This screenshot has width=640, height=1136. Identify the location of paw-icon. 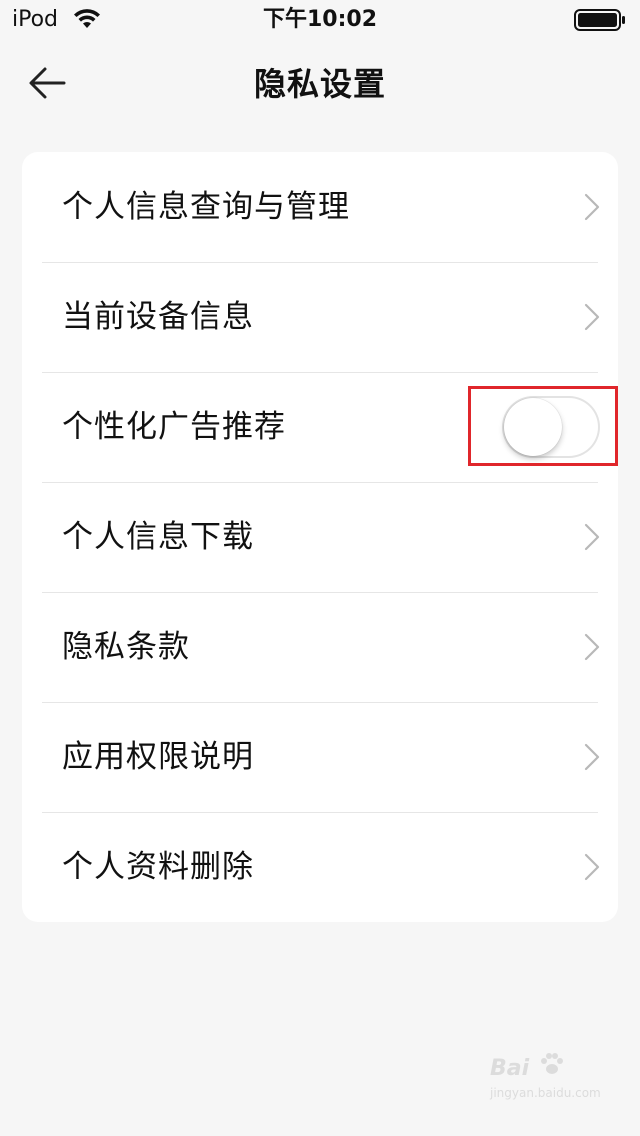
(552, 1063).